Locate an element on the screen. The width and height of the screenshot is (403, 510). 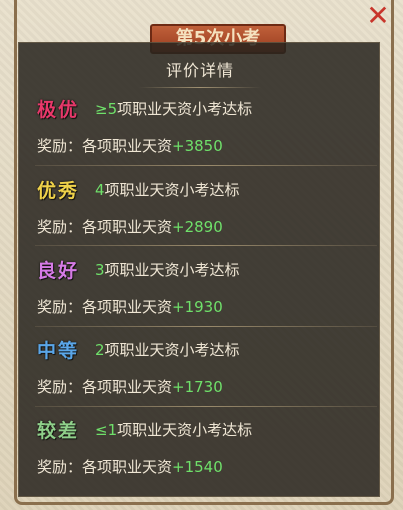
tier-excellent: 极优 ≥5项职业天资小考达标 奖励：各项职业天资+3850 is located at coordinates (200, 135).